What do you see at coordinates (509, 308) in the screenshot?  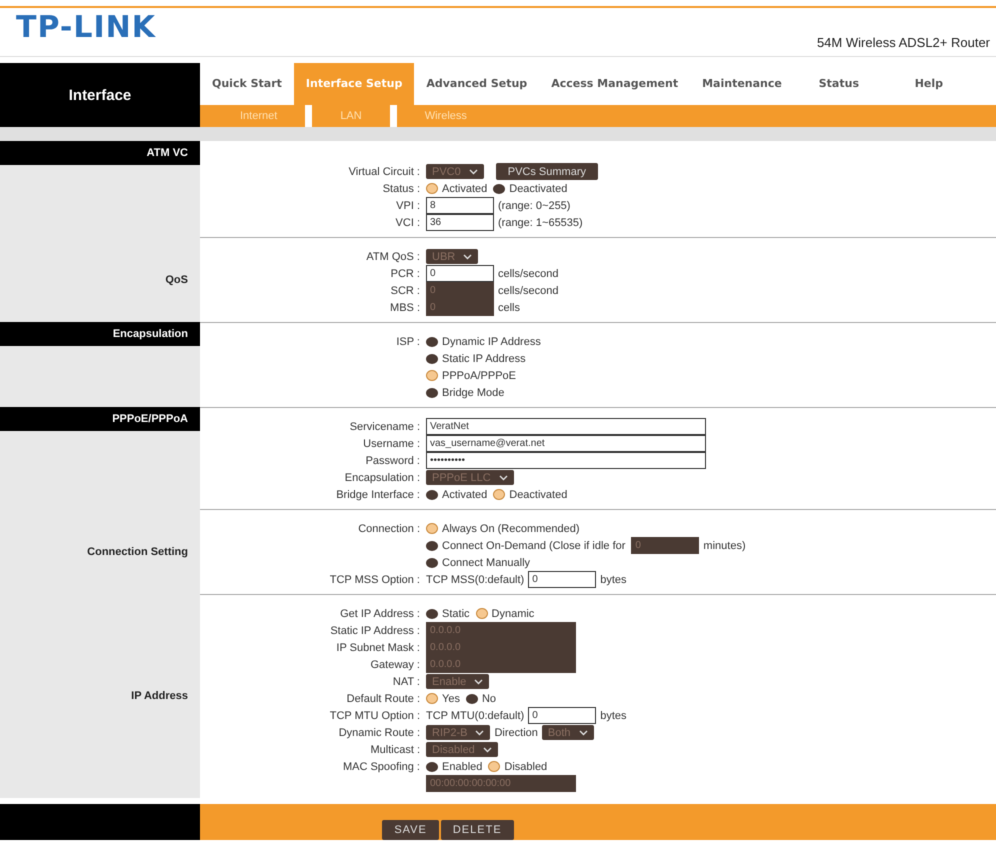 I see `field-text: cells` at bounding box center [509, 308].